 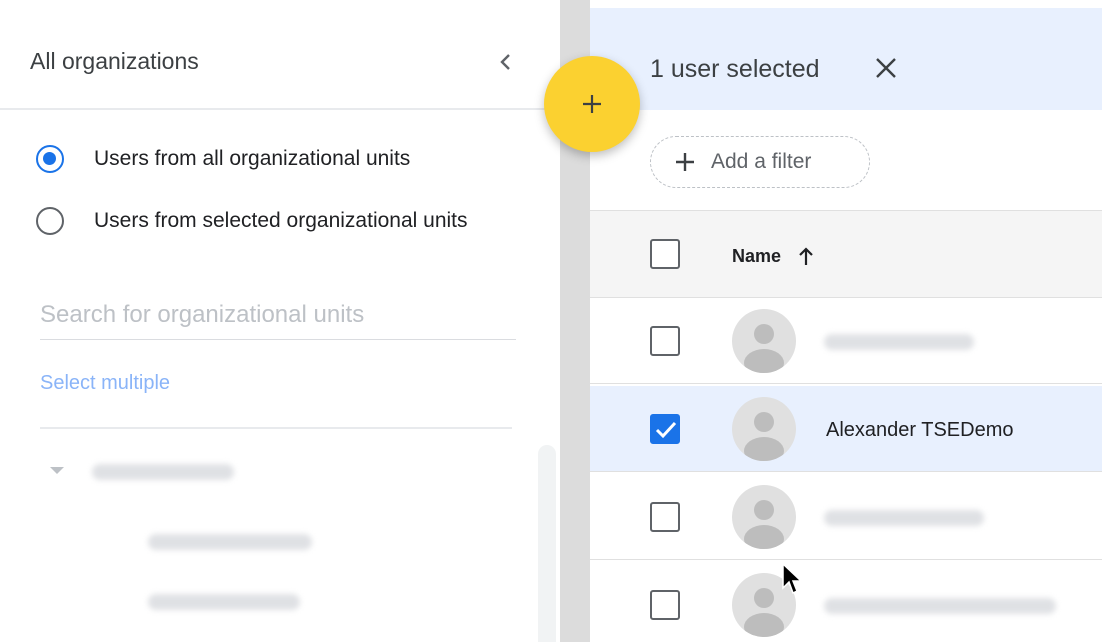 What do you see at coordinates (57, 470) in the screenshot?
I see `caret-down-icon` at bounding box center [57, 470].